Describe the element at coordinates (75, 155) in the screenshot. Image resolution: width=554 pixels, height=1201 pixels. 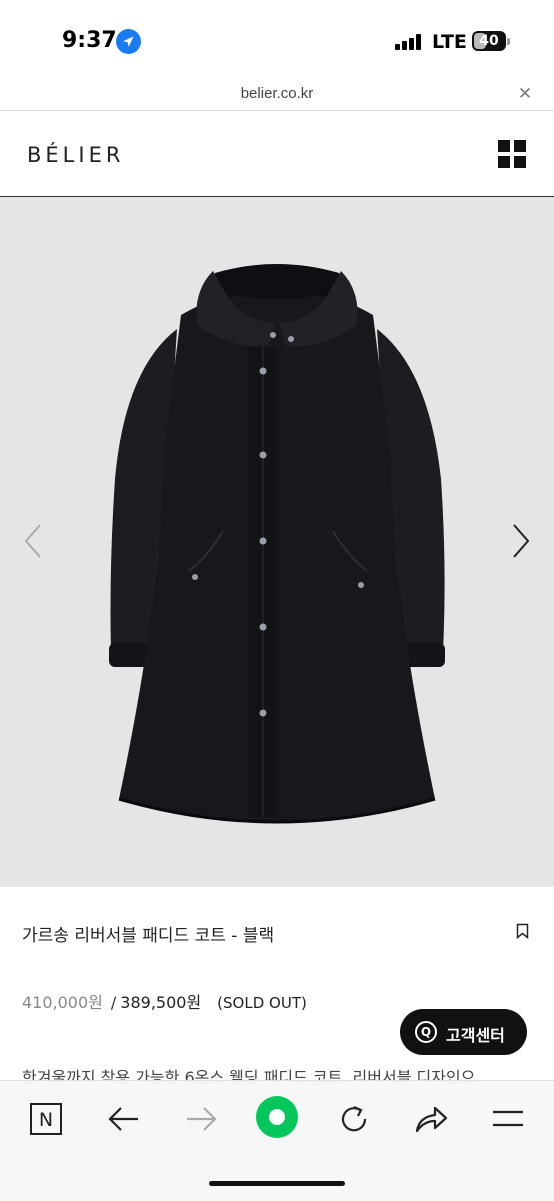
I see `site-logo: BÉLIER` at that location.